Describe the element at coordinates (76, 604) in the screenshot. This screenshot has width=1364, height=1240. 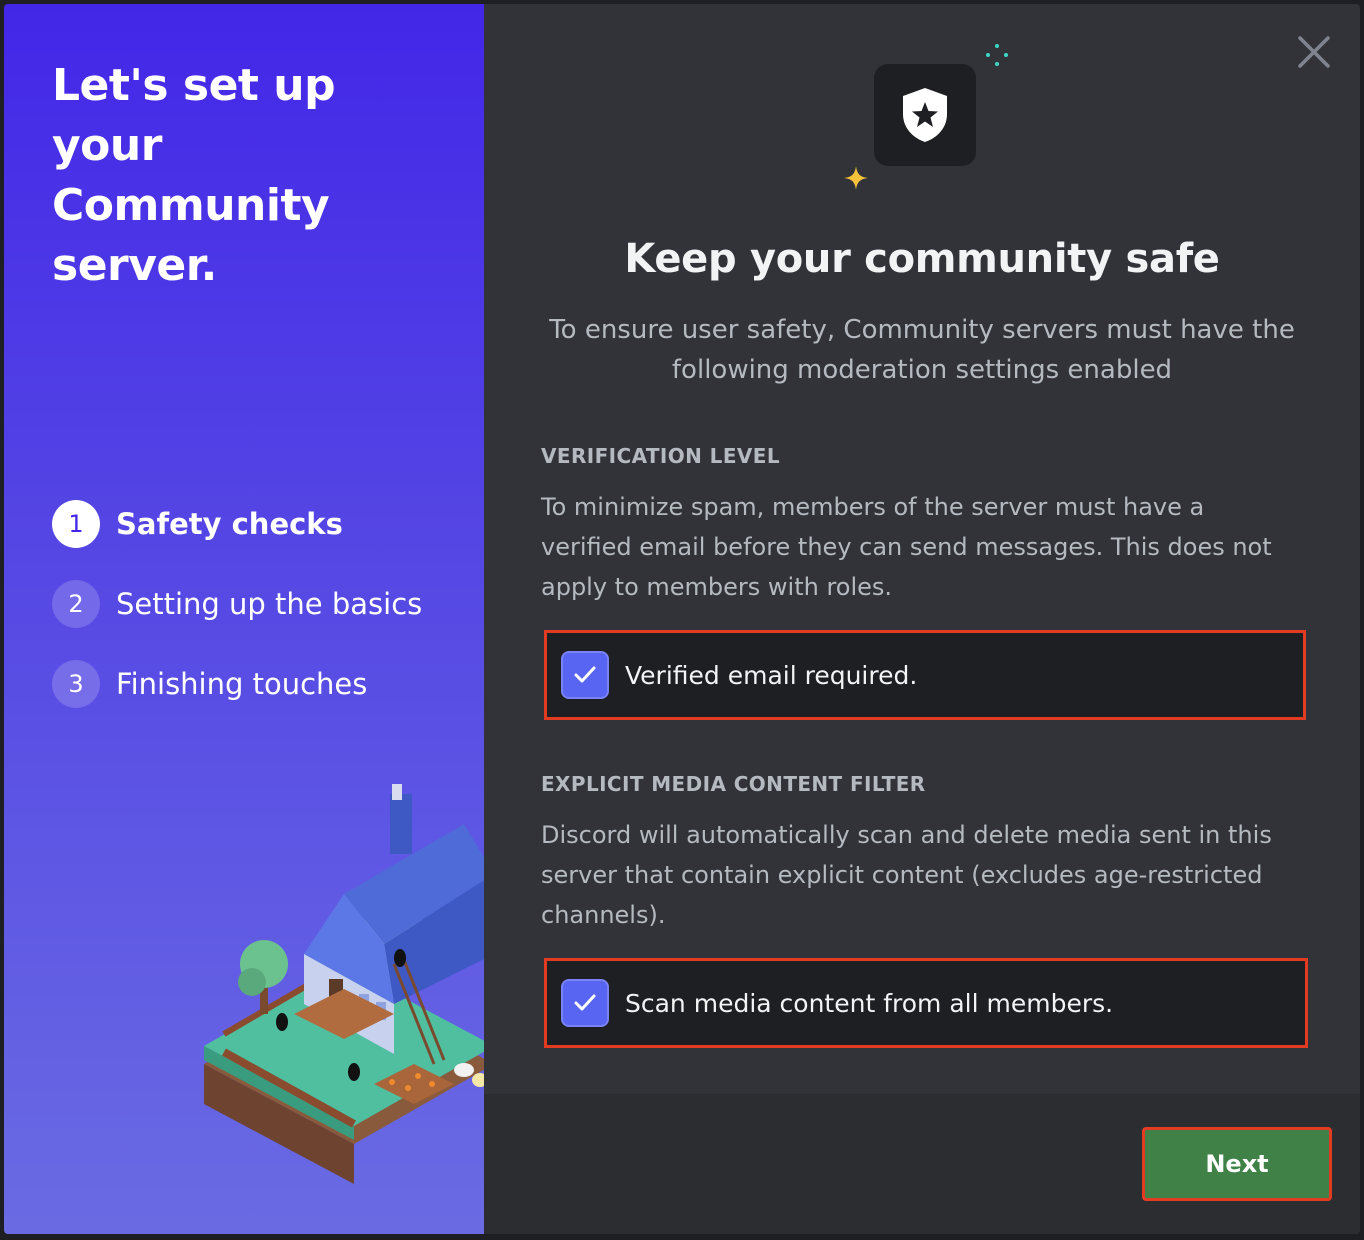
I see `step-number: 2` at that location.